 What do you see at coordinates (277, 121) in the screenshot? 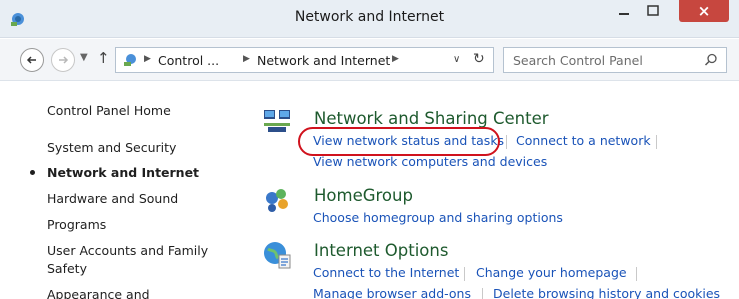
I see `network-sharing-icon` at bounding box center [277, 121].